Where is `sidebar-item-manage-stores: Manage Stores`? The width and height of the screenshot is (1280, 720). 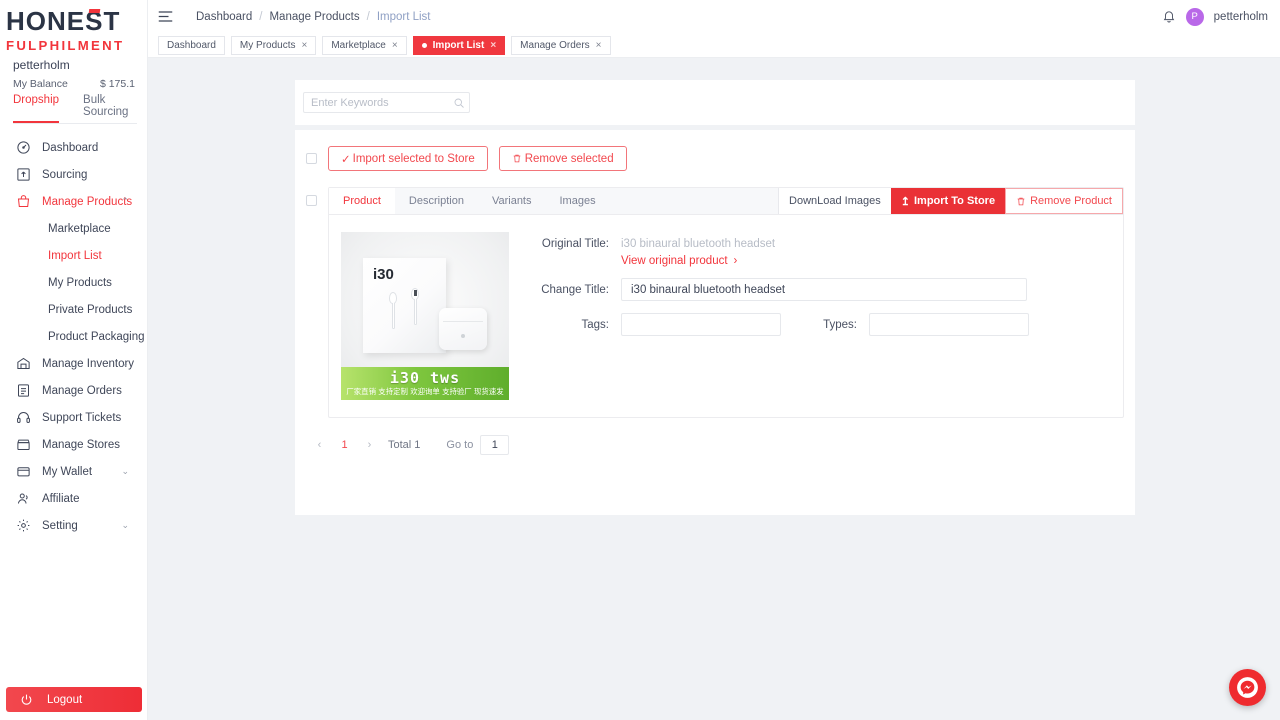 sidebar-item-manage-stores: Manage Stores is located at coordinates (73, 444).